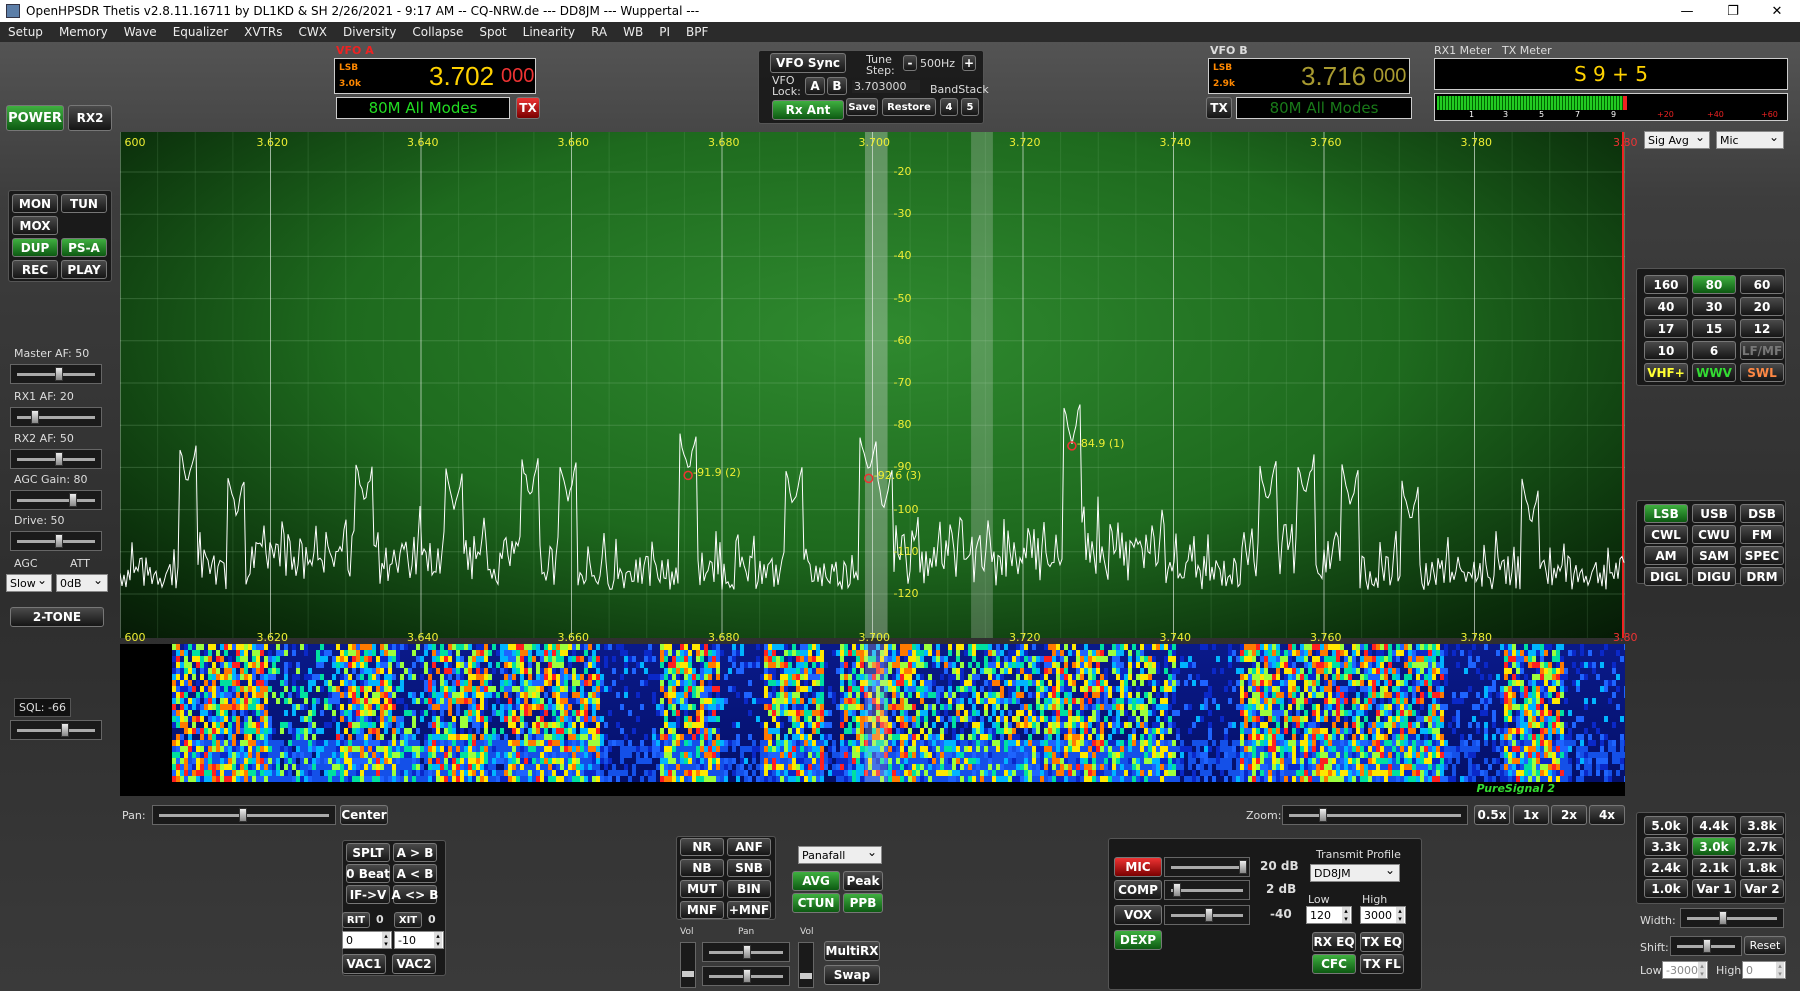  What do you see at coordinates (56, 374) in the screenshot?
I see `master-af-slider` at bounding box center [56, 374].